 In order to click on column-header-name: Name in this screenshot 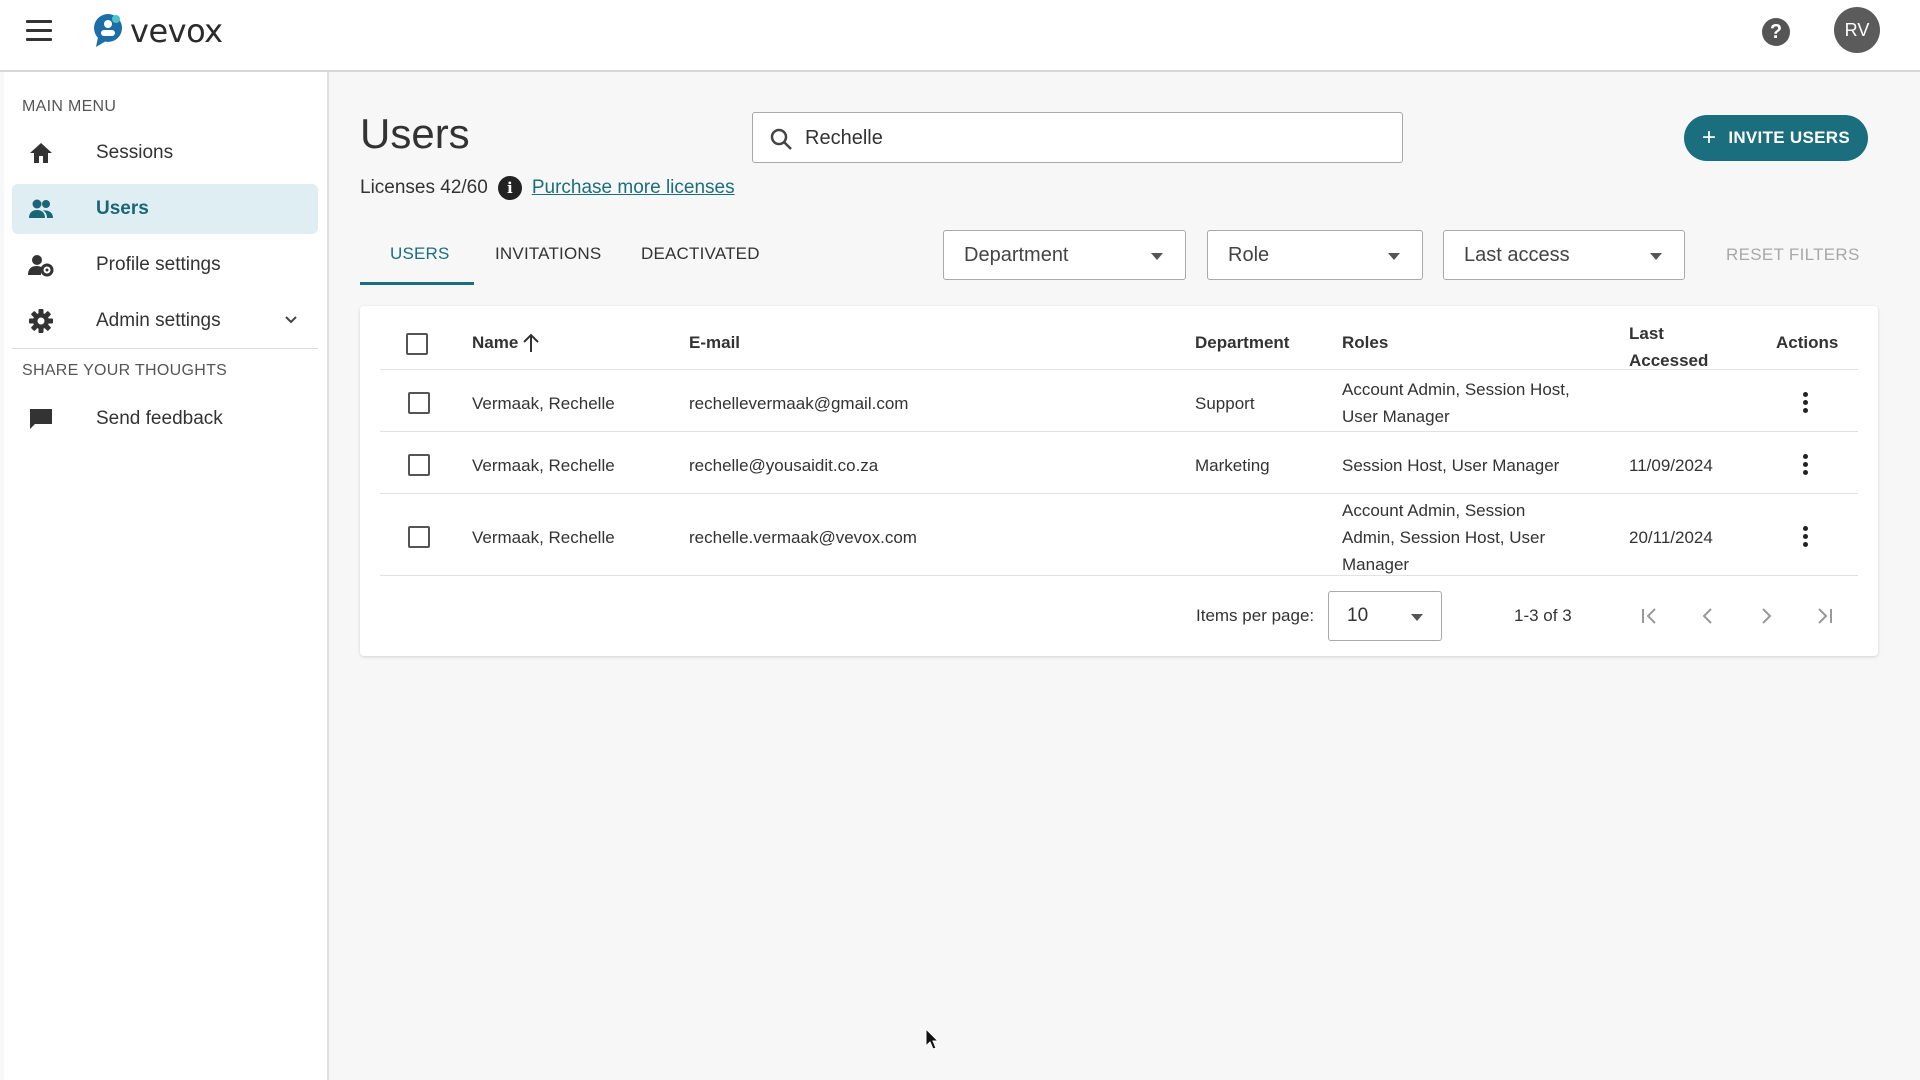, I will do `click(506, 343)`.